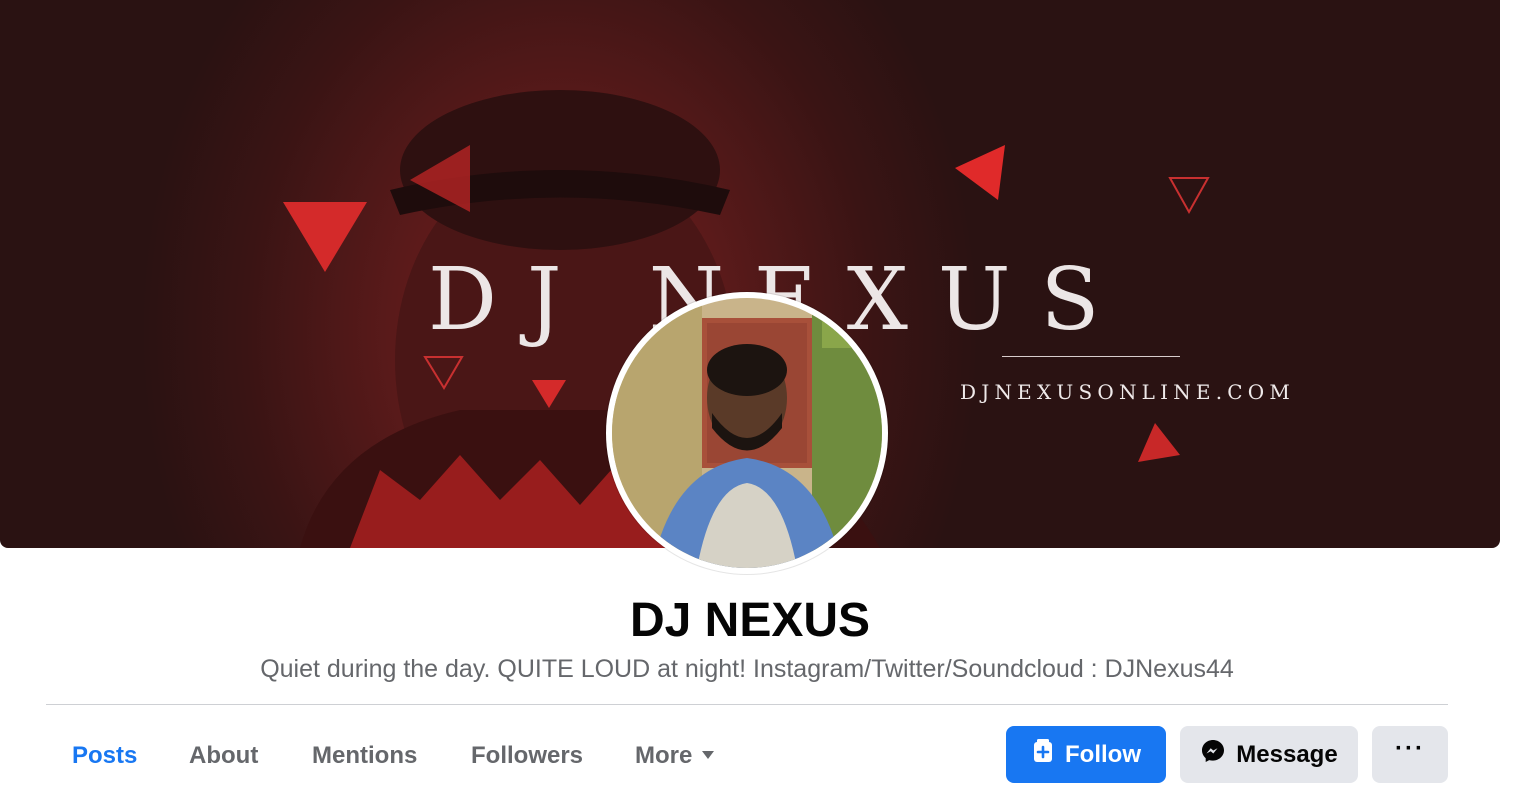 This screenshot has width=1514, height=798. I want to click on tab-mentions: Mentions, so click(364, 756).